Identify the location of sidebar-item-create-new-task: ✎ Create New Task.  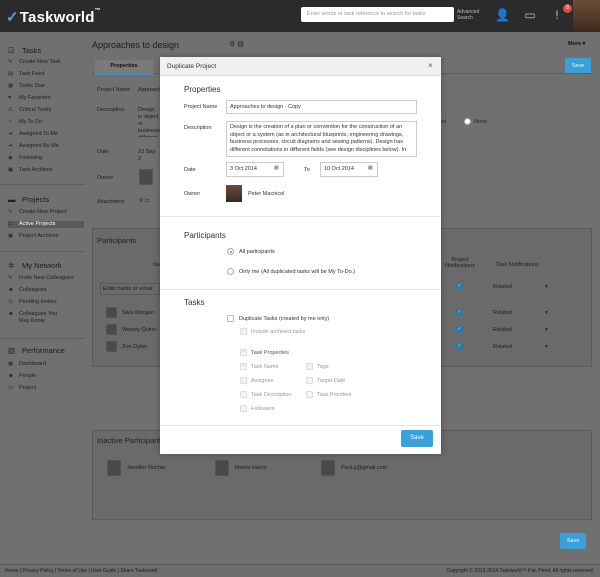
(46, 62).